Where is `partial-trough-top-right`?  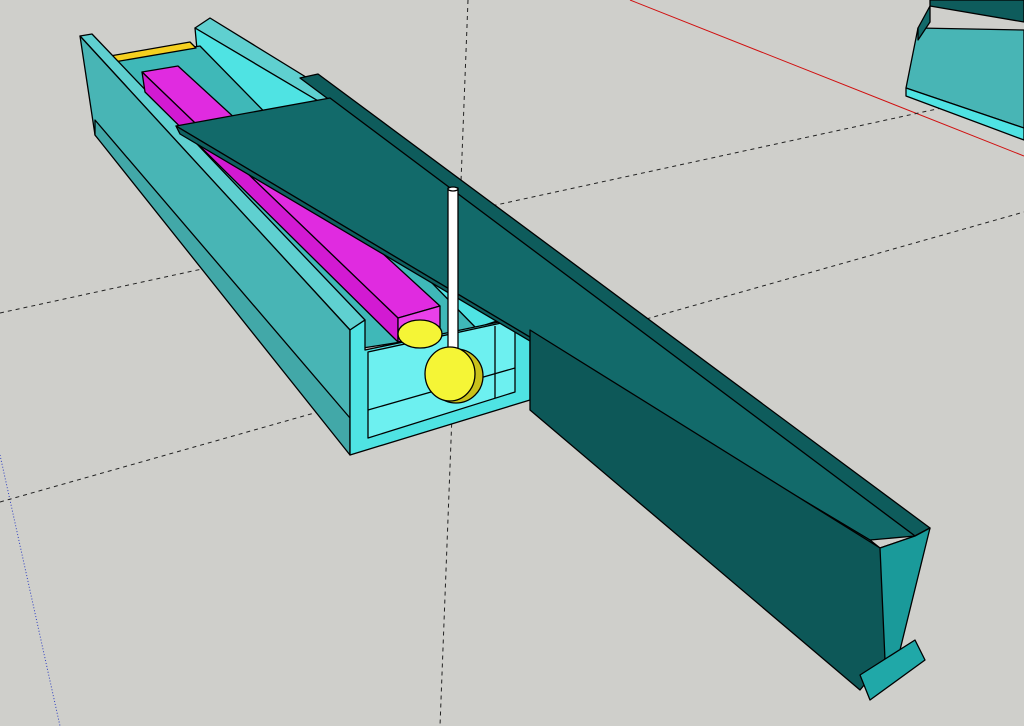
partial-trough-top-right is located at coordinates (964, 70).